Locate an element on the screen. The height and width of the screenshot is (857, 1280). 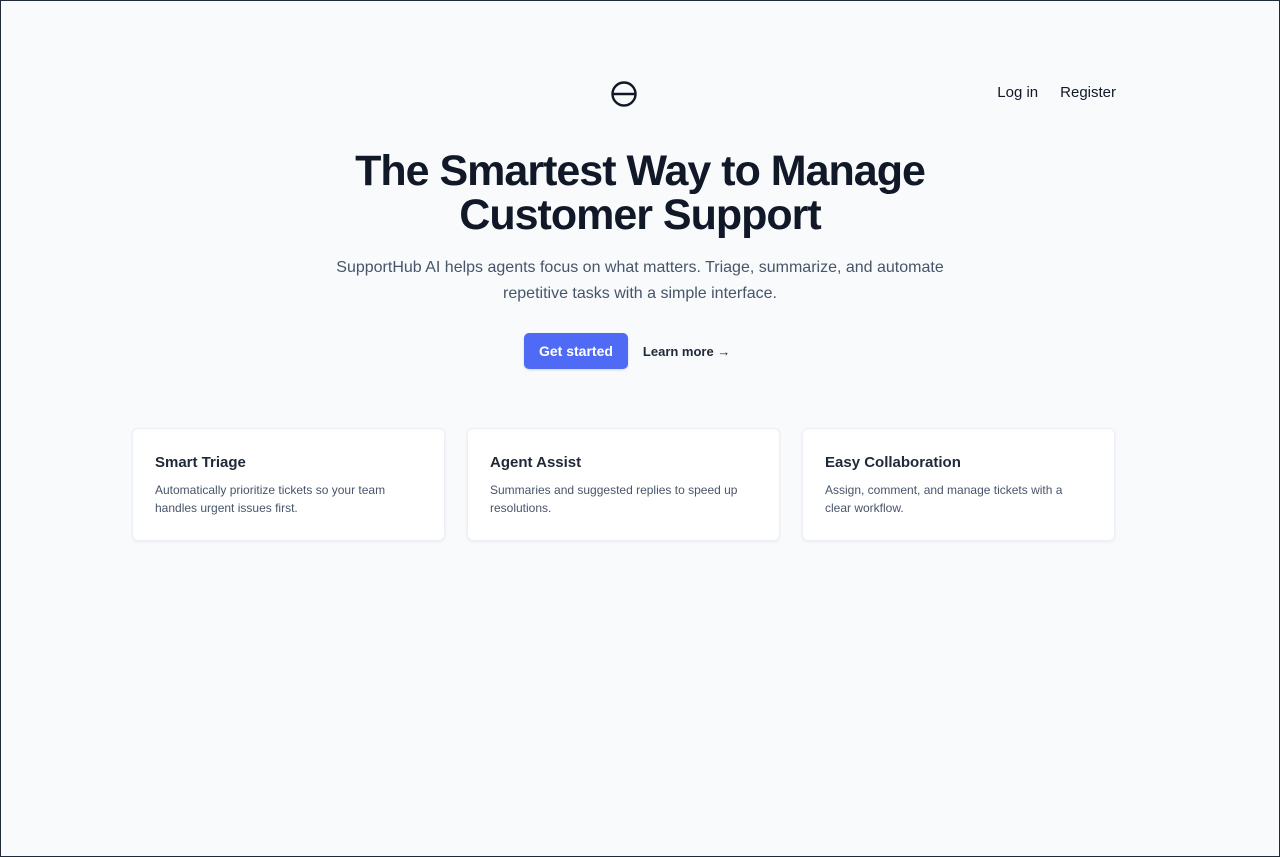
feature-card-title: Agent Assist is located at coordinates (536, 462).